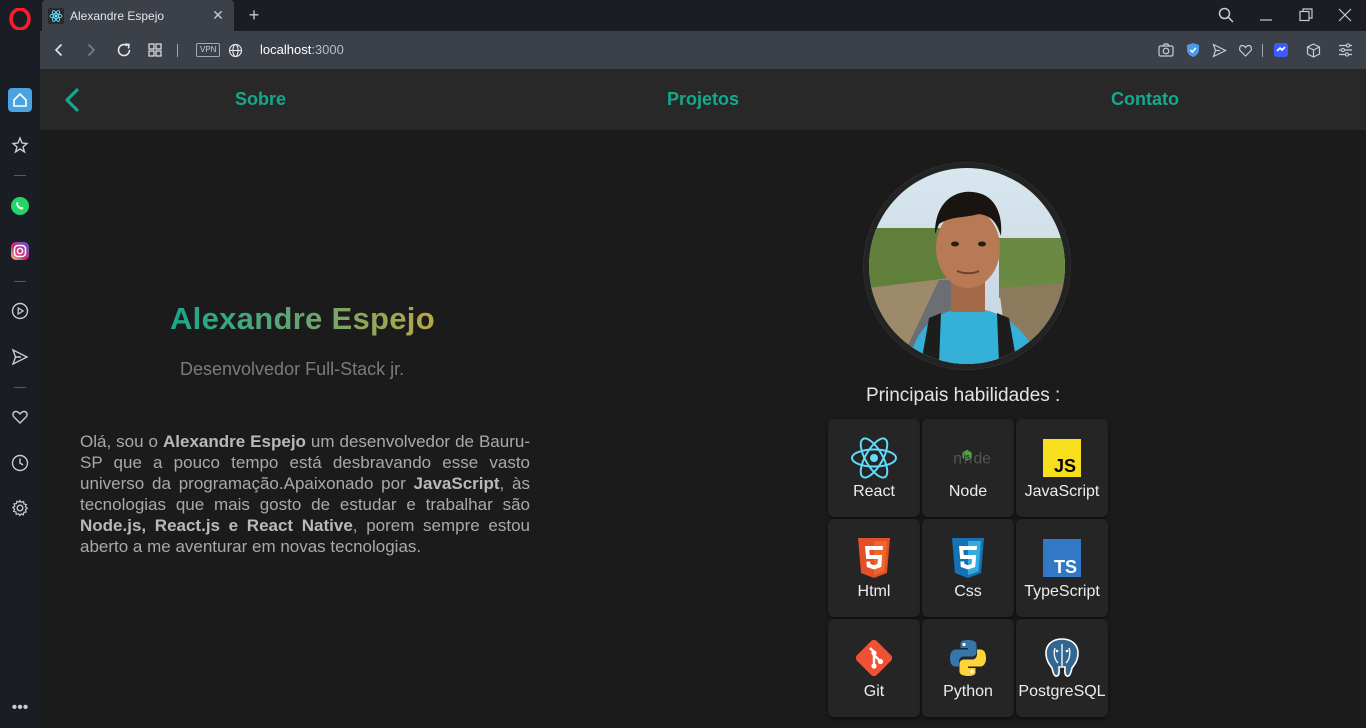  What do you see at coordinates (155, 50) in the screenshot?
I see `tabs-grid-icon` at bounding box center [155, 50].